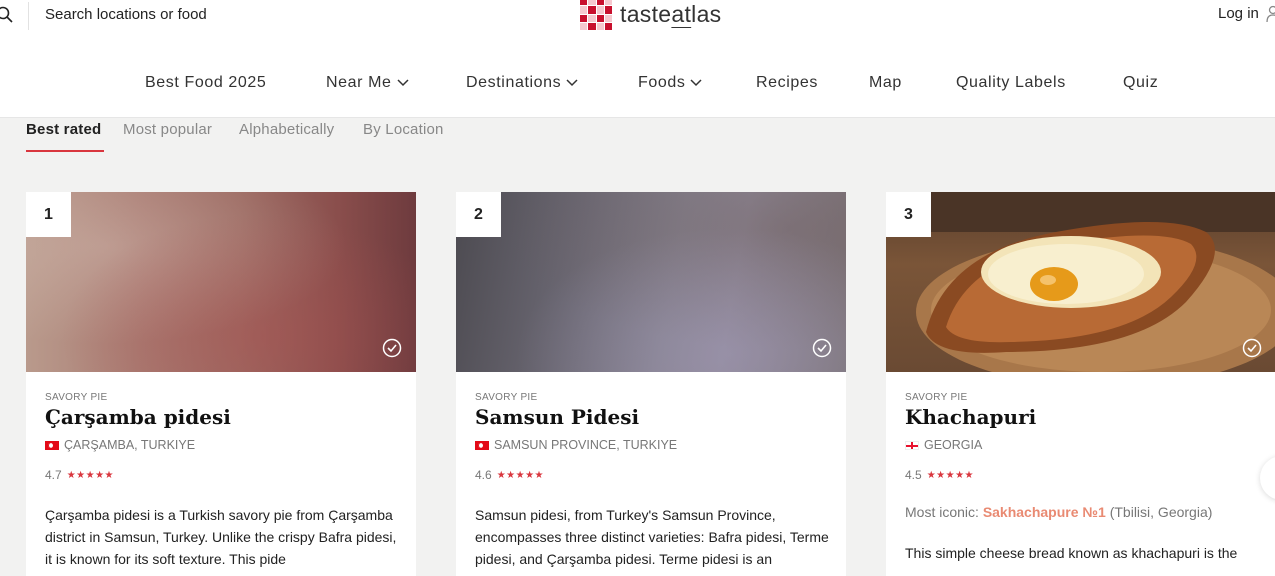 The image size is (1275, 576). Describe the element at coordinates (912, 445) in the screenshot. I see `georgia-flag-icon` at that location.